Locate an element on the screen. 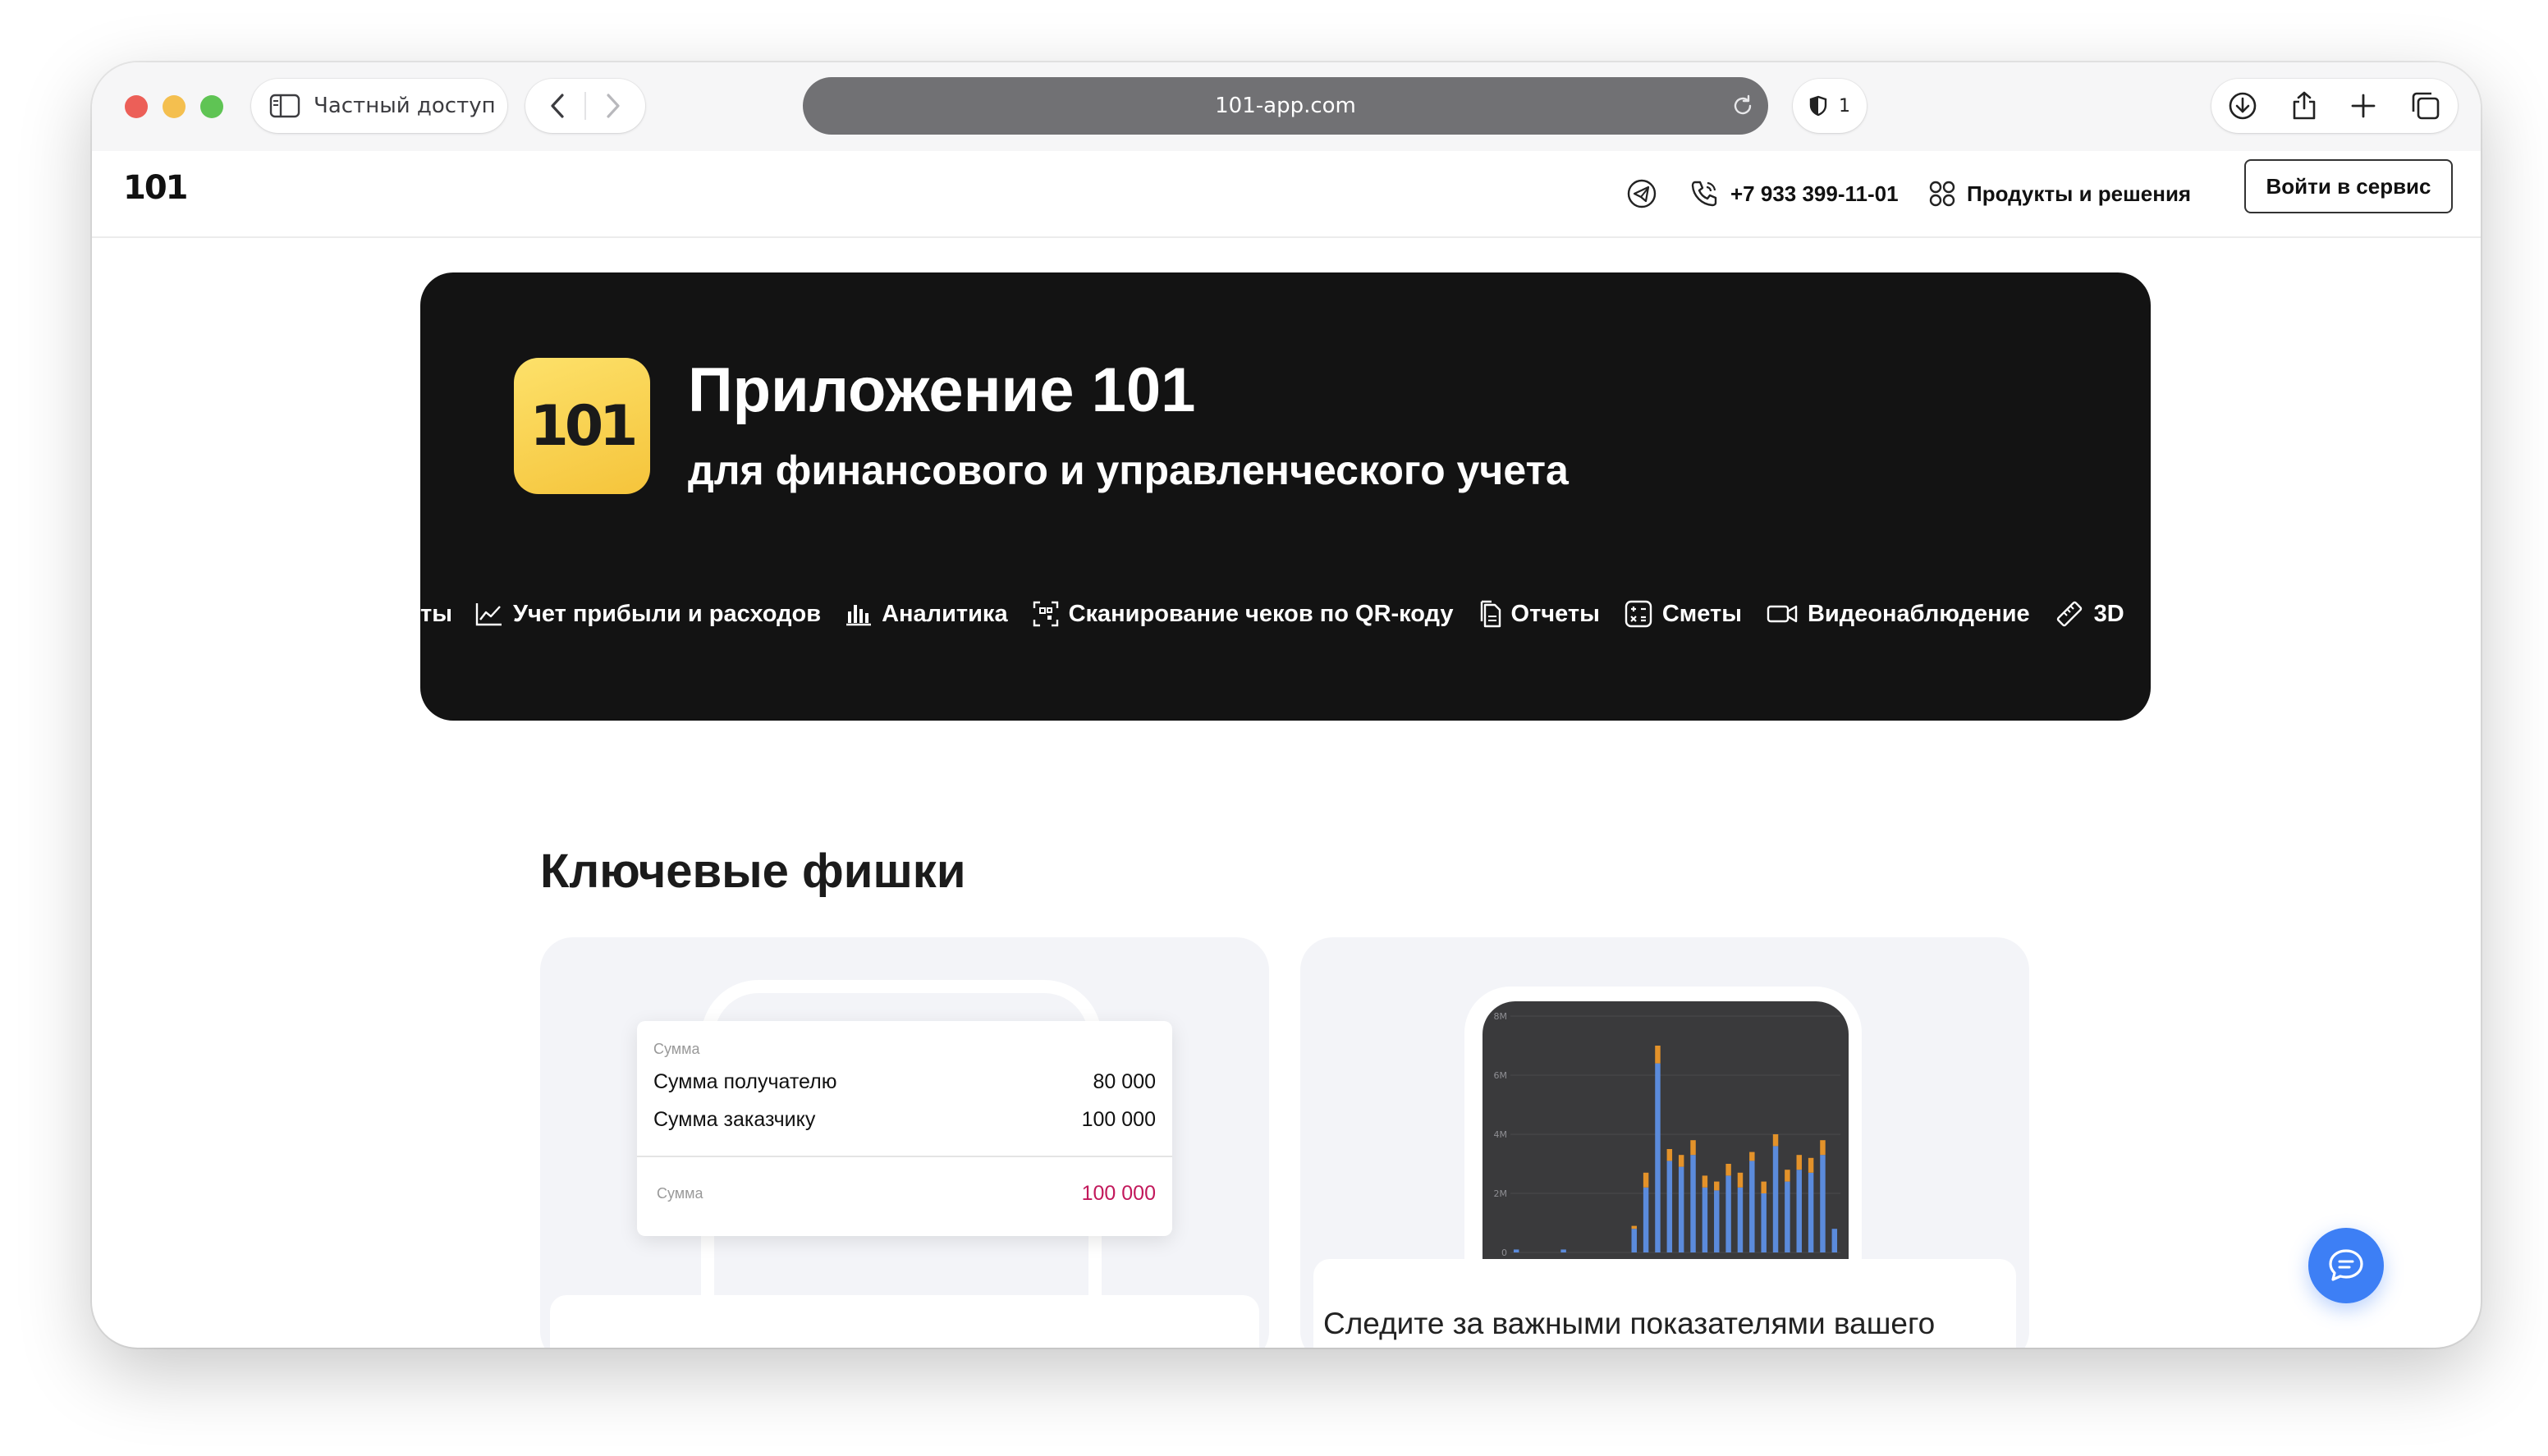  feature-item: Отчеты is located at coordinates (1539, 614).